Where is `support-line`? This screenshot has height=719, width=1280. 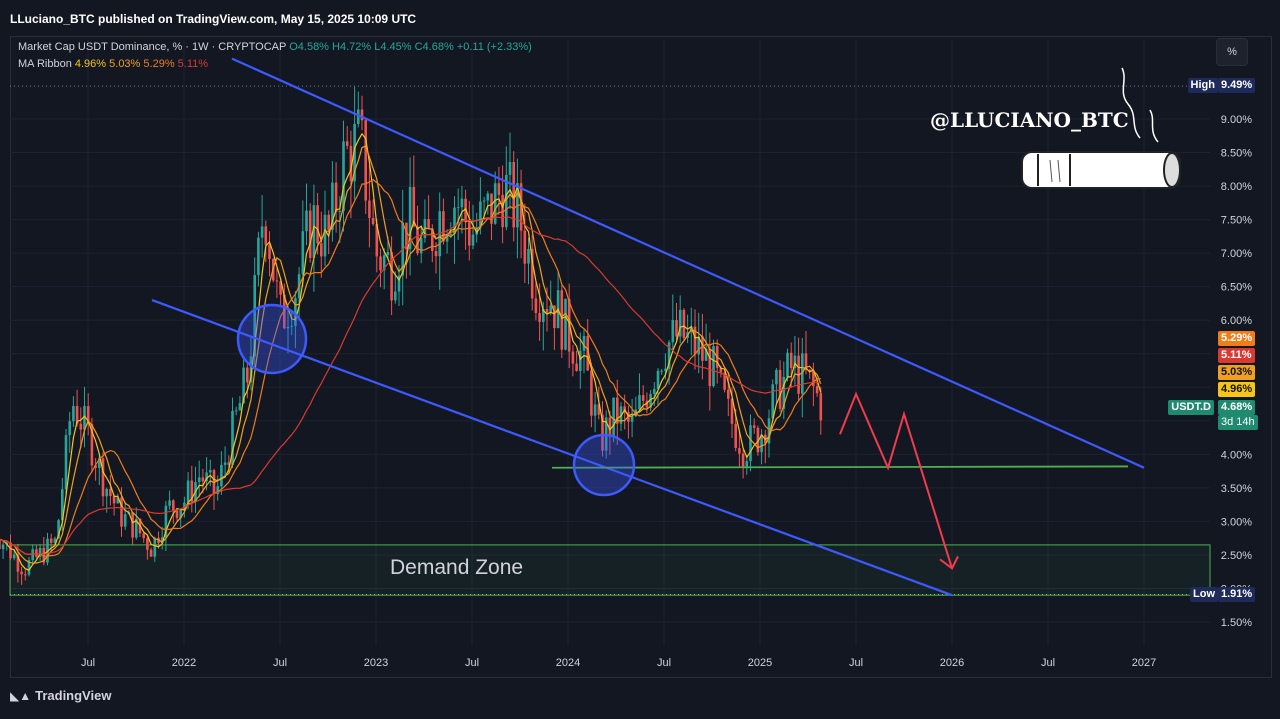
support-line is located at coordinates (840, 467).